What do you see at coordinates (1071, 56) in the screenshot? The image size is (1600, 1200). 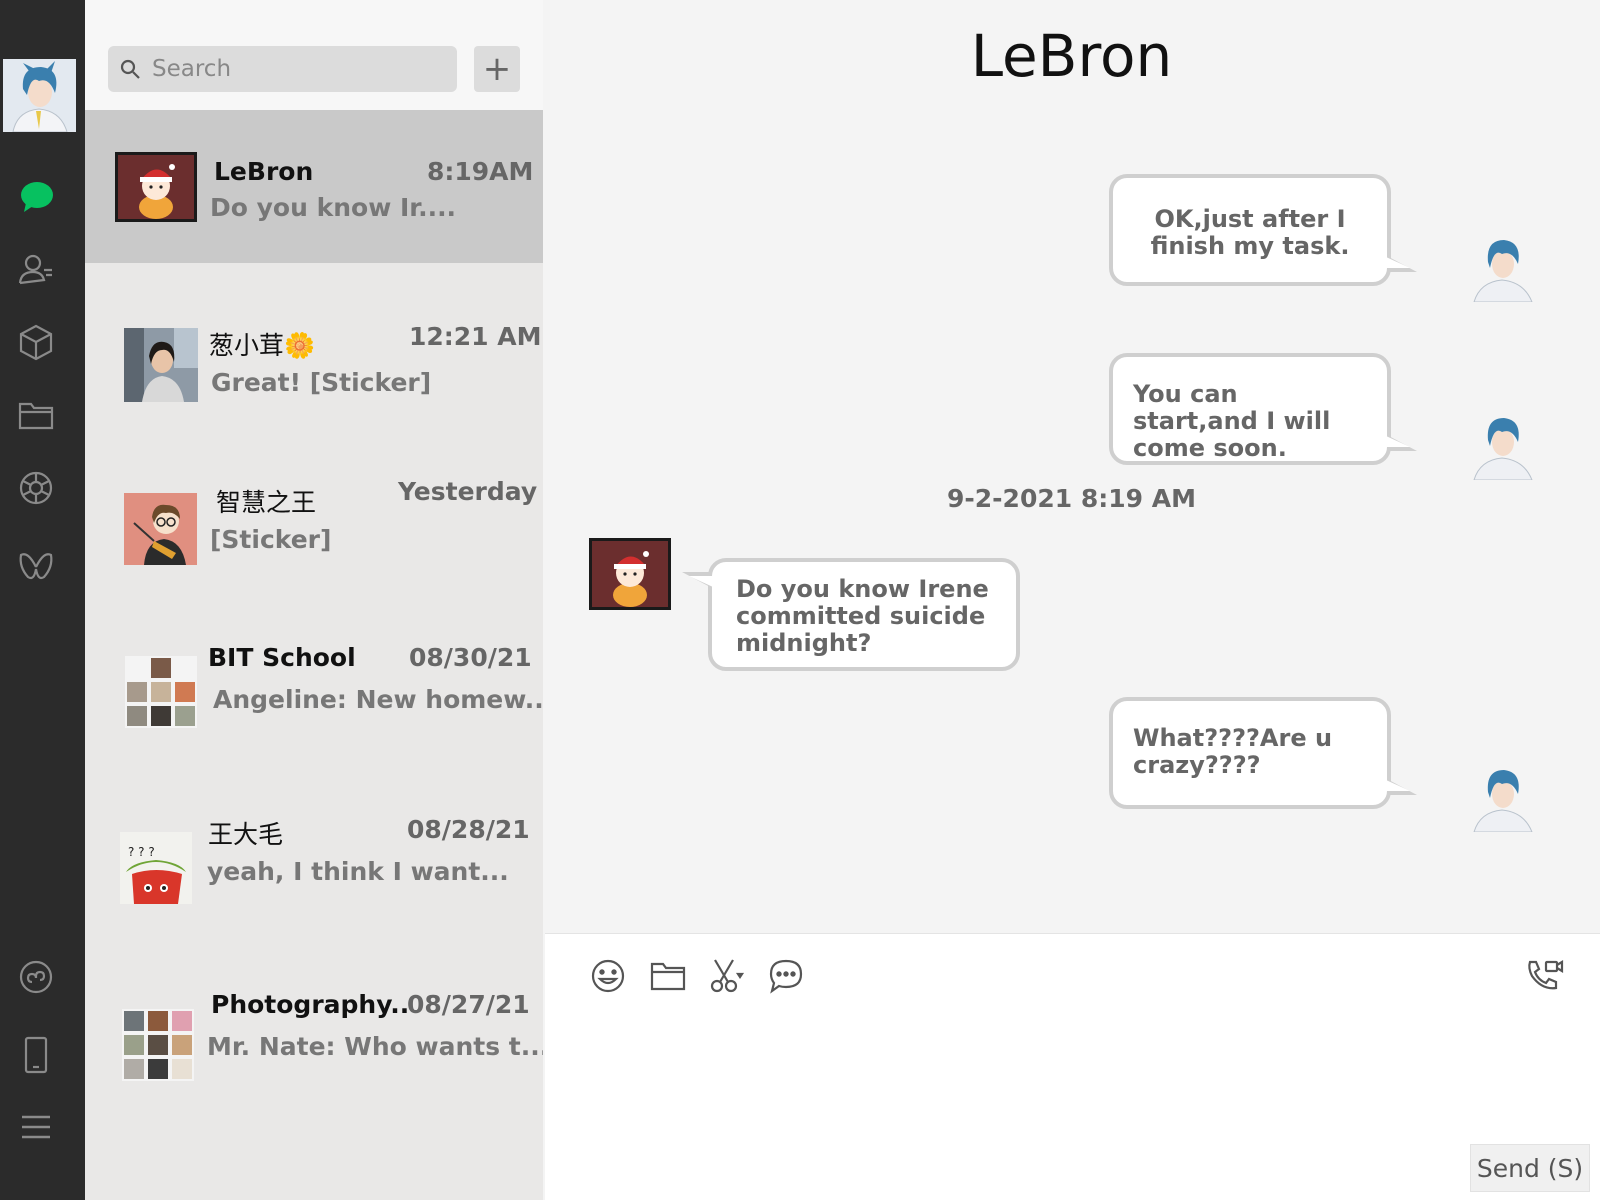 I see `conversation-title: LeBron` at bounding box center [1071, 56].